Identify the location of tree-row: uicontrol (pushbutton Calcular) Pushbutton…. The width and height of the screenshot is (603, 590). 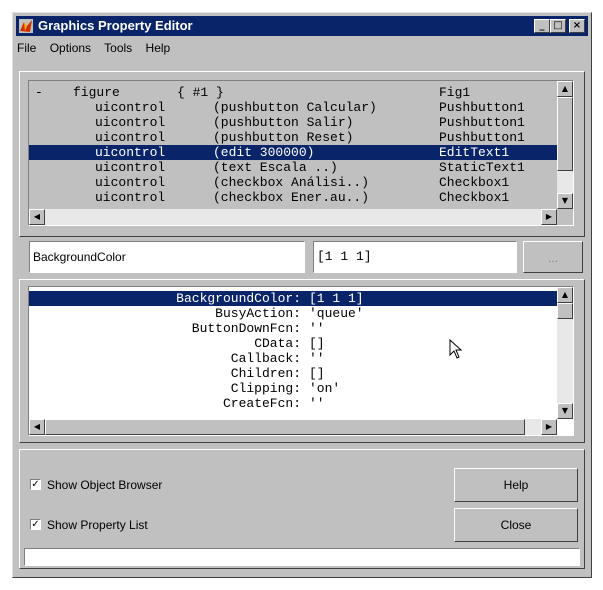
(293, 107).